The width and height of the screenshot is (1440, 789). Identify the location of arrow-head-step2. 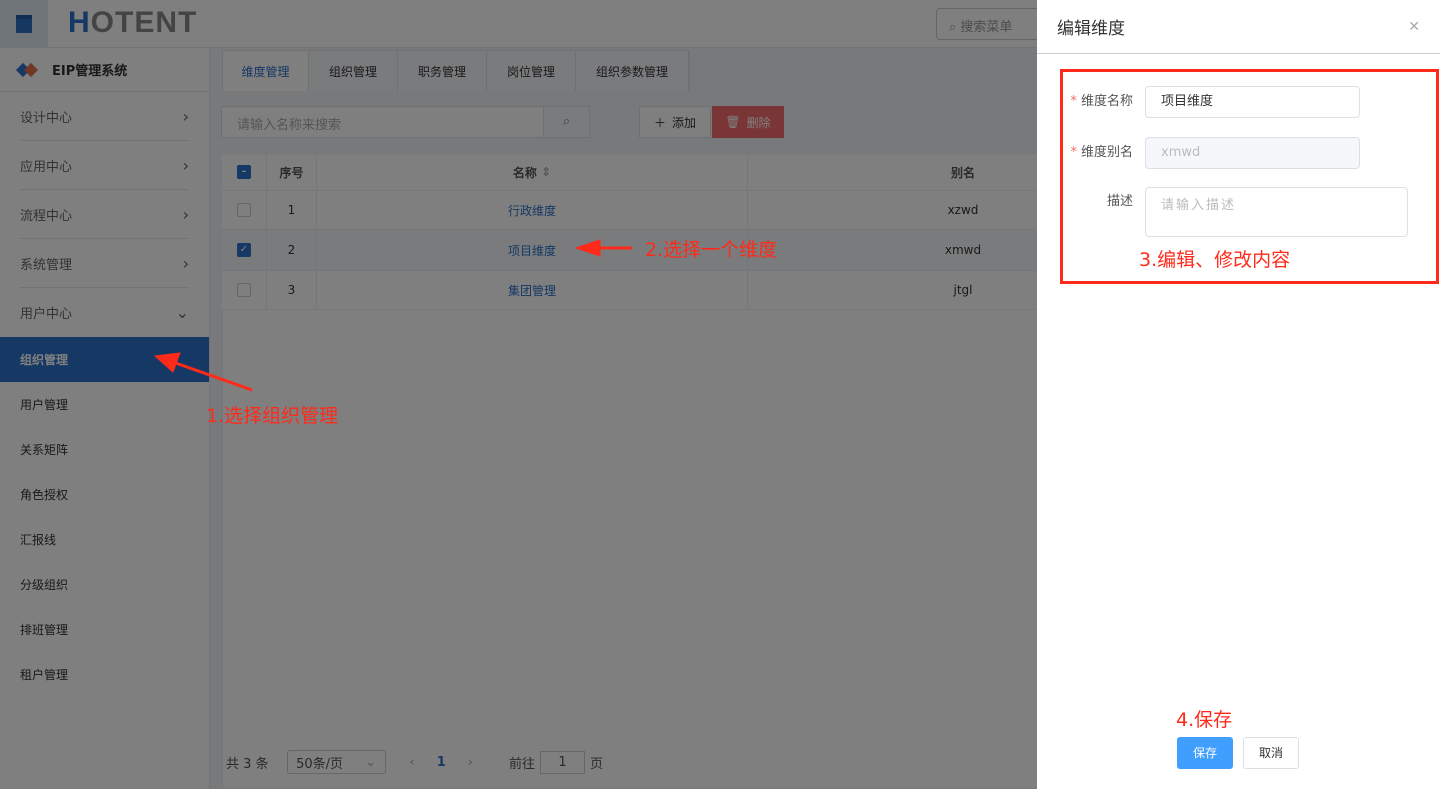
(587, 248).